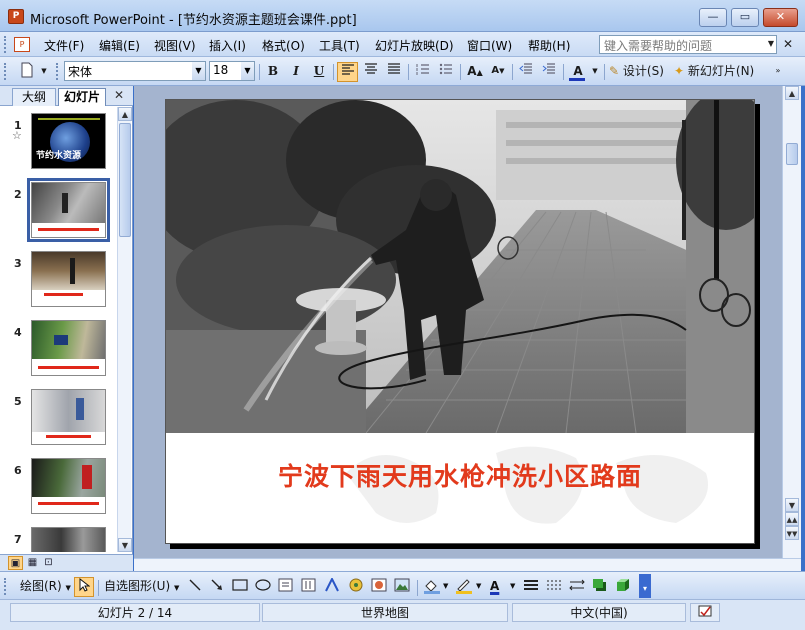 This screenshot has width=805, height=630. Describe the element at coordinates (460, 475) in the screenshot. I see `slide-title: 宁波下雨天用水枪冲洗小区路面` at that location.